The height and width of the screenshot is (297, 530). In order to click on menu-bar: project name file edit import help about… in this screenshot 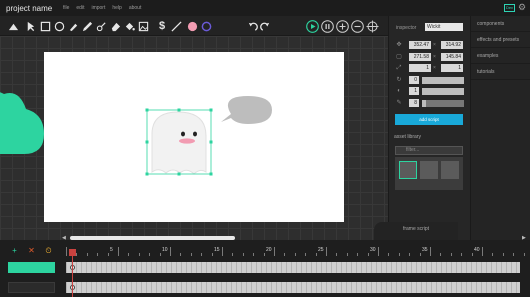, I will do `click(265, 8)`.